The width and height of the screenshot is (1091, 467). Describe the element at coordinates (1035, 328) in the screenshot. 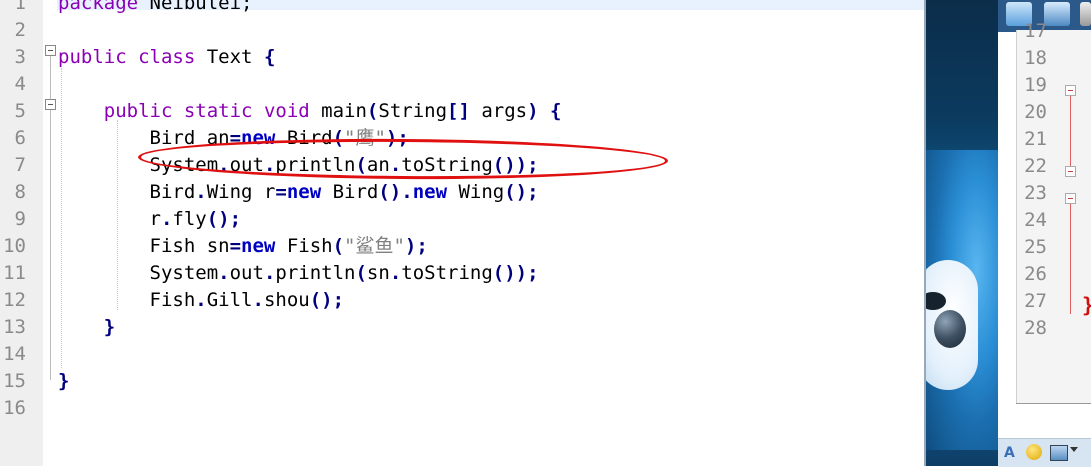

I see `line-number: 28` at that location.